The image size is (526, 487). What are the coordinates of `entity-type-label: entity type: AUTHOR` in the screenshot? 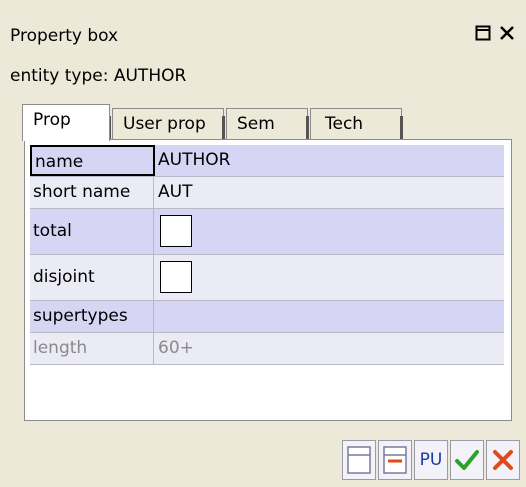 It's located at (98, 76).